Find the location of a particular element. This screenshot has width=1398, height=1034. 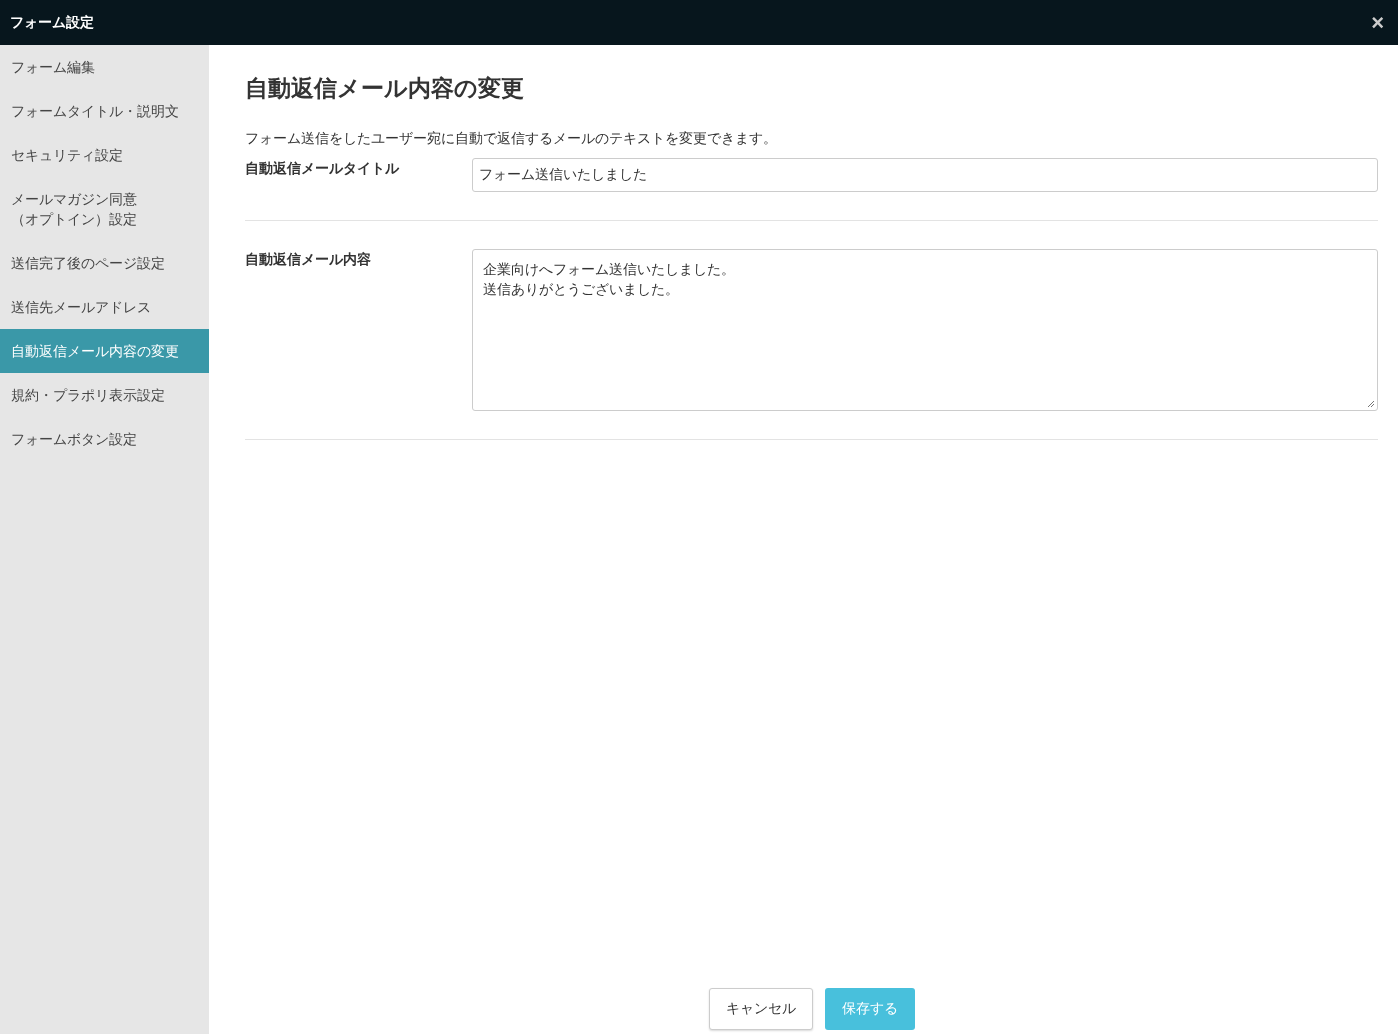

resize-grip-icon is located at coordinates (1371, 404).